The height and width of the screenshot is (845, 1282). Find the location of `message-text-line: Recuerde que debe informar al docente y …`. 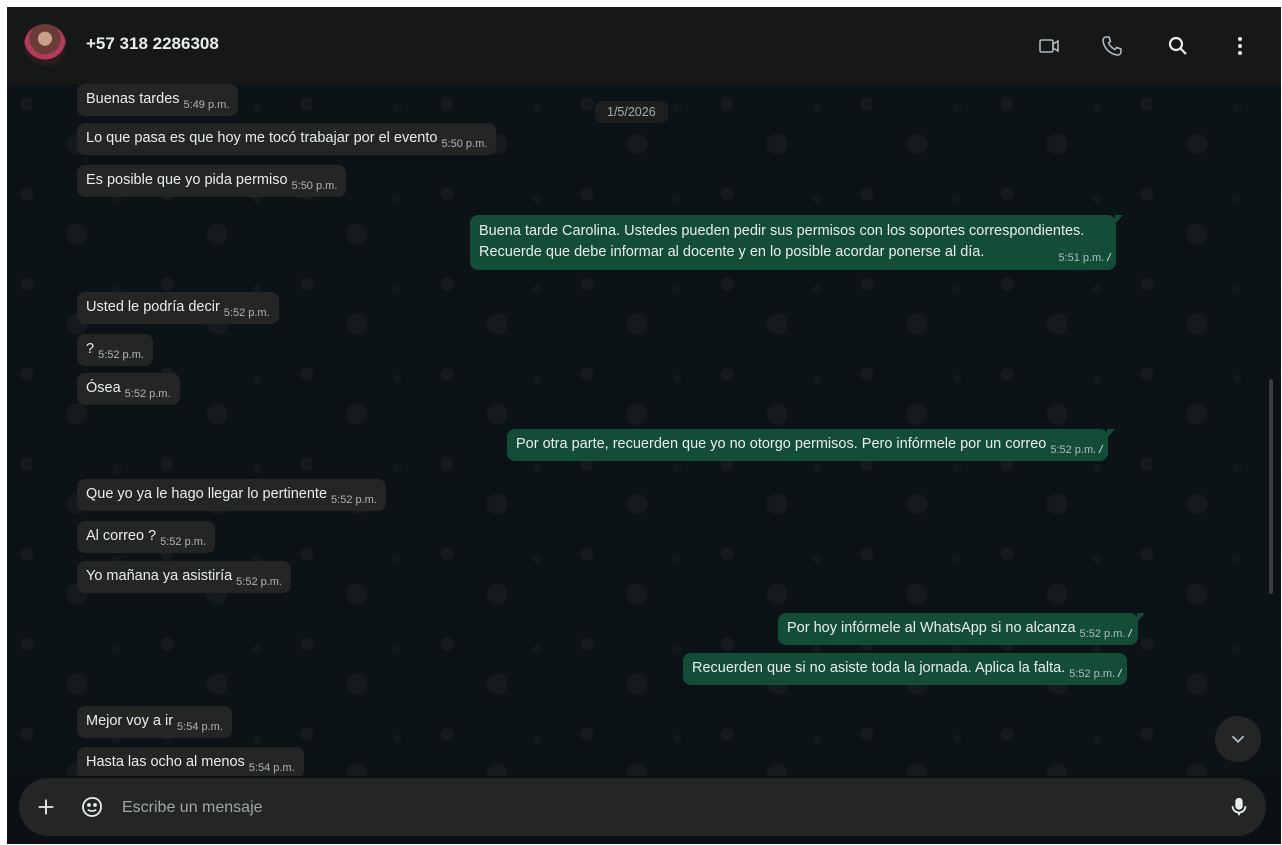

message-text-line: Recuerde que debe informar al docente y … is located at coordinates (732, 252).